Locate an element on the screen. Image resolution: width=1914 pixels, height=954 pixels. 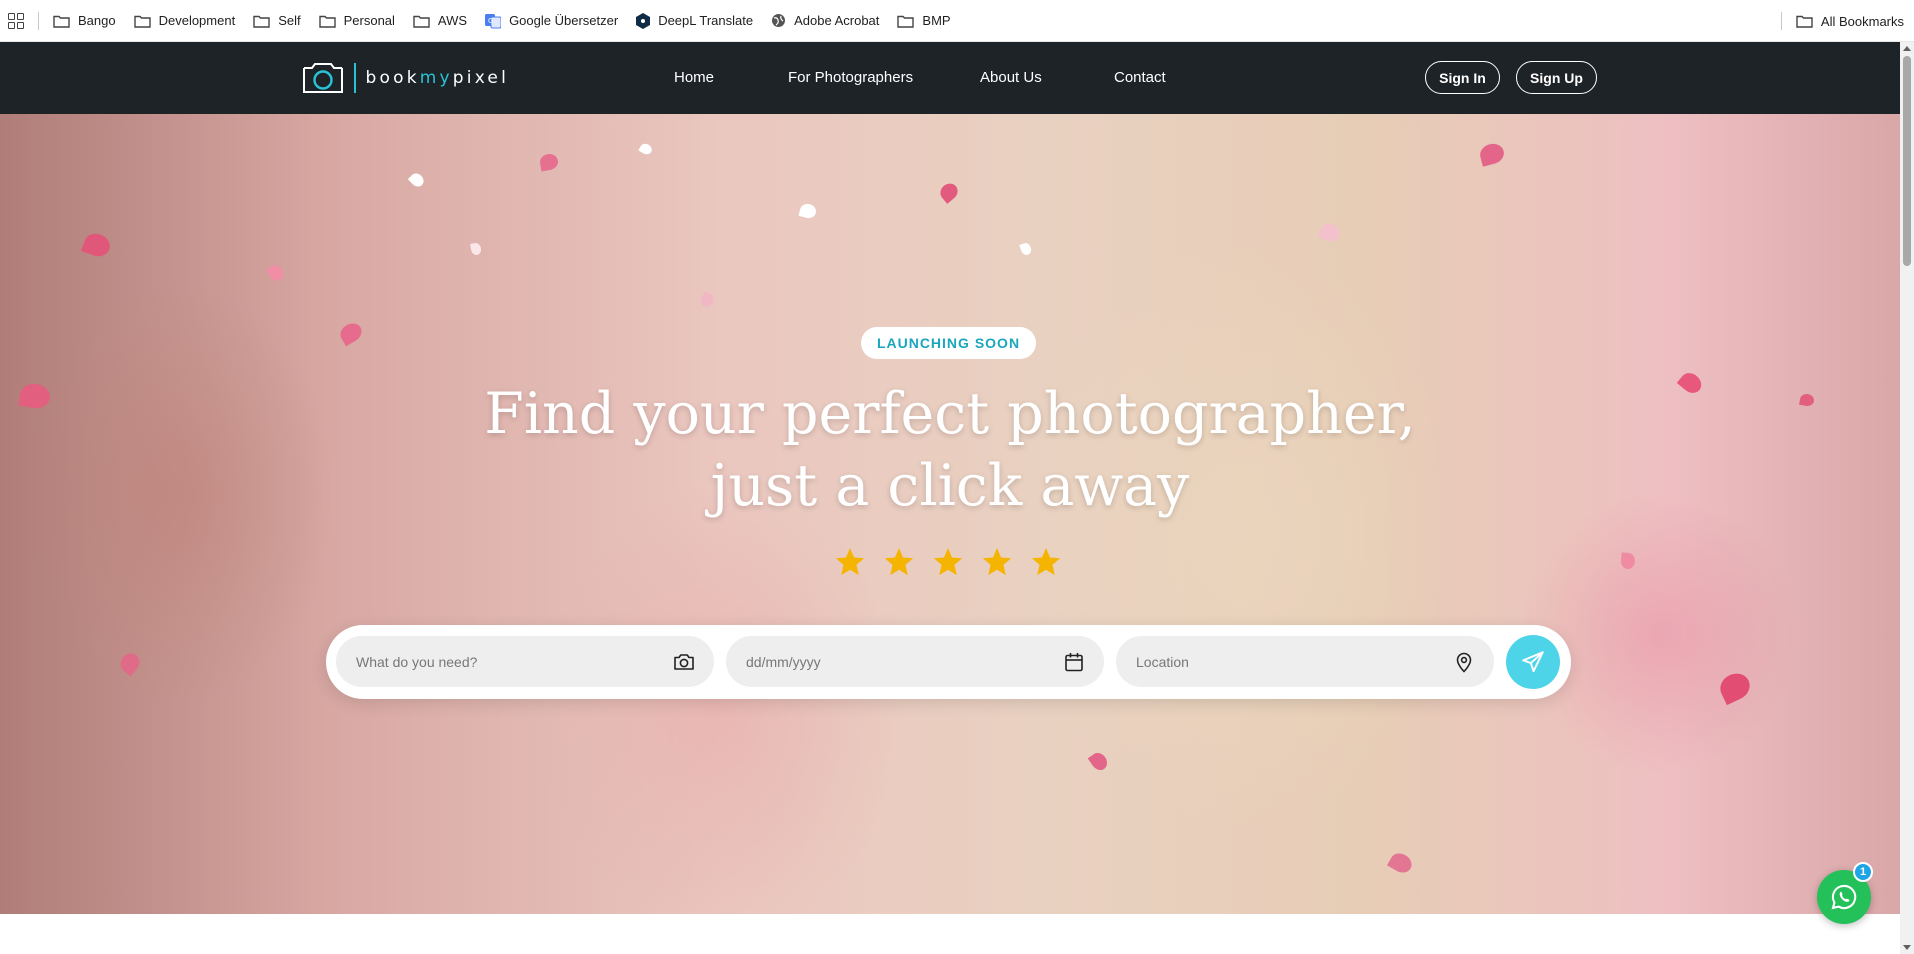
bookmark-label: BMP is located at coordinates (936, 20).